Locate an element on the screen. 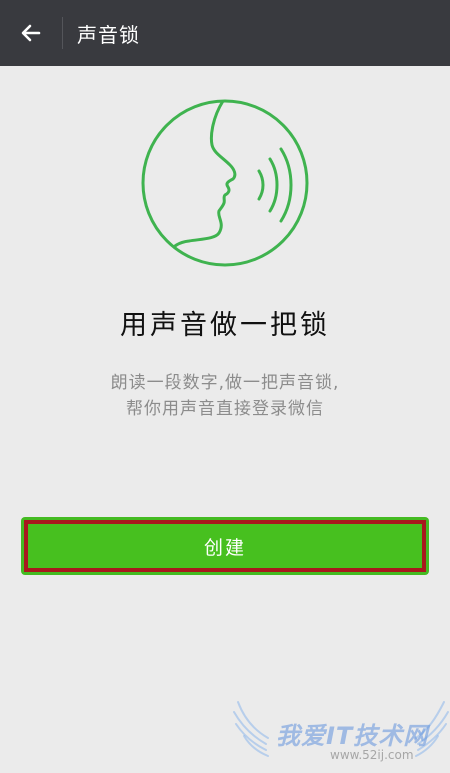 The height and width of the screenshot is (773, 450). description-line-2: 帮你用声音直接登录微信 is located at coordinates (225, 409).